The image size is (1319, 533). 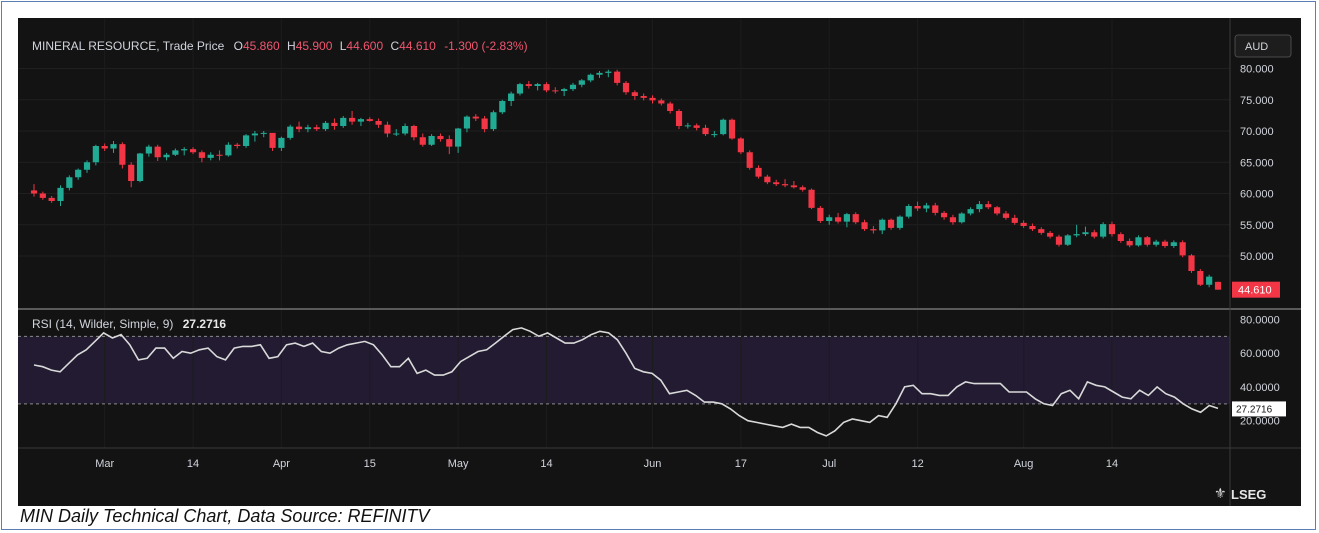 What do you see at coordinates (1257, 101) in the screenshot?
I see `price-tick-label: 75.000` at bounding box center [1257, 101].